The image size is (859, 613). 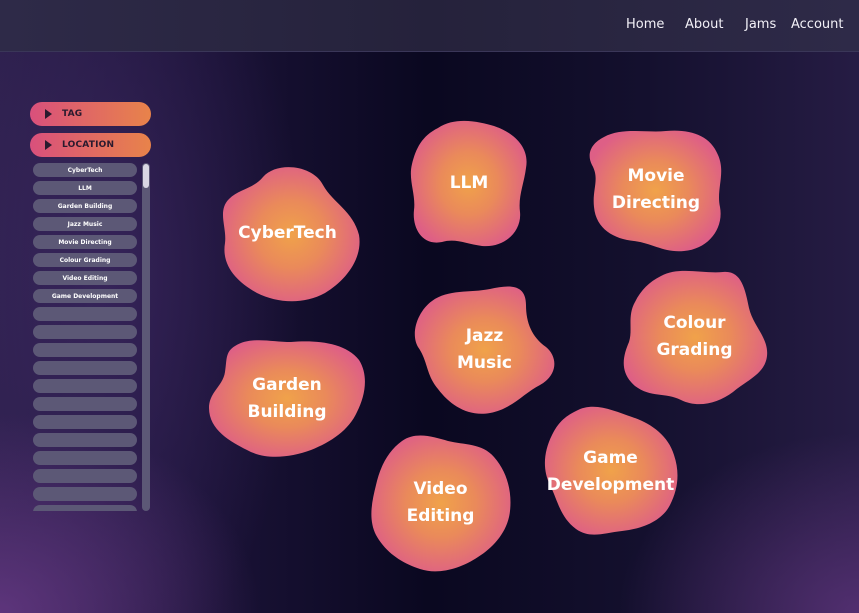 I want to click on filter-option: Video Editing, so click(x=85, y=278).